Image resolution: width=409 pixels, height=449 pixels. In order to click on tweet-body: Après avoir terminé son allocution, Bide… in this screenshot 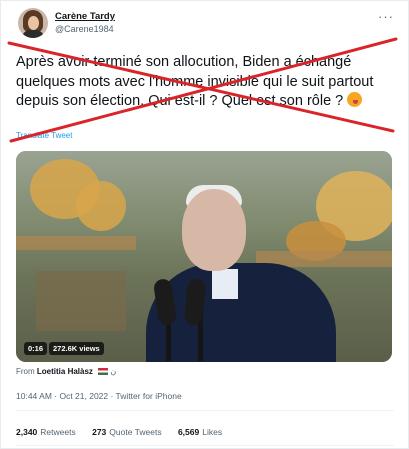, I will do `click(195, 81)`.